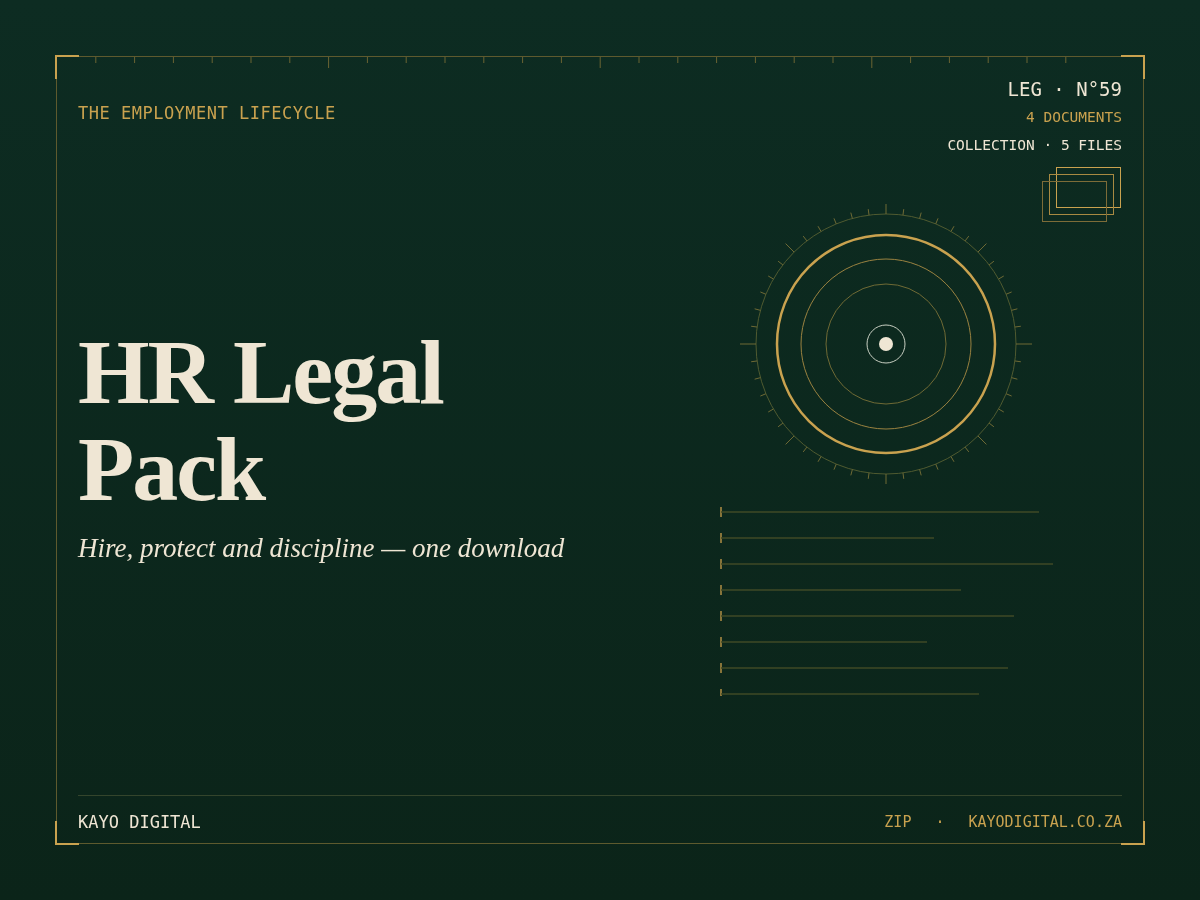 Image resolution: width=1200 pixels, height=900 pixels. What do you see at coordinates (1082, 195) in the screenshot?
I see `stacked-frames-icon` at bounding box center [1082, 195].